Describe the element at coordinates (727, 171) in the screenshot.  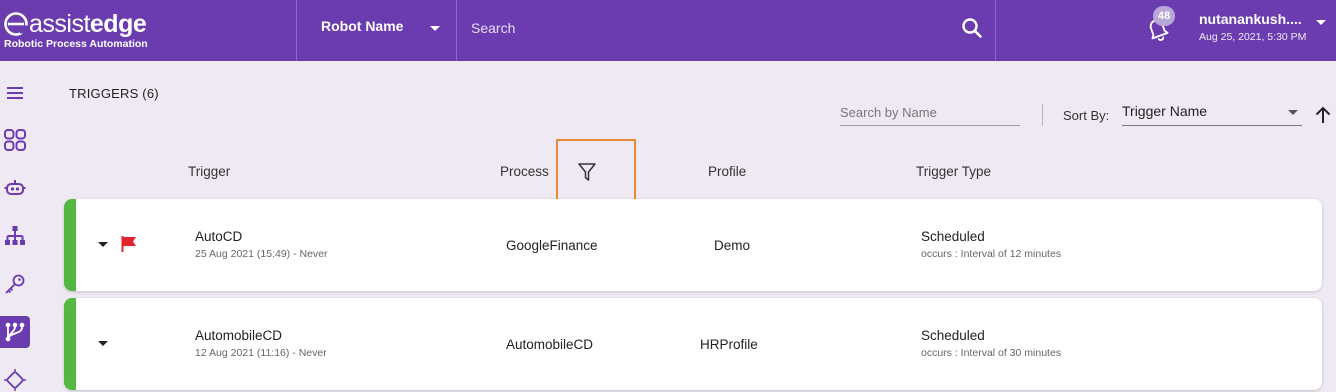
I see `column-header-profile: Profile` at that location.